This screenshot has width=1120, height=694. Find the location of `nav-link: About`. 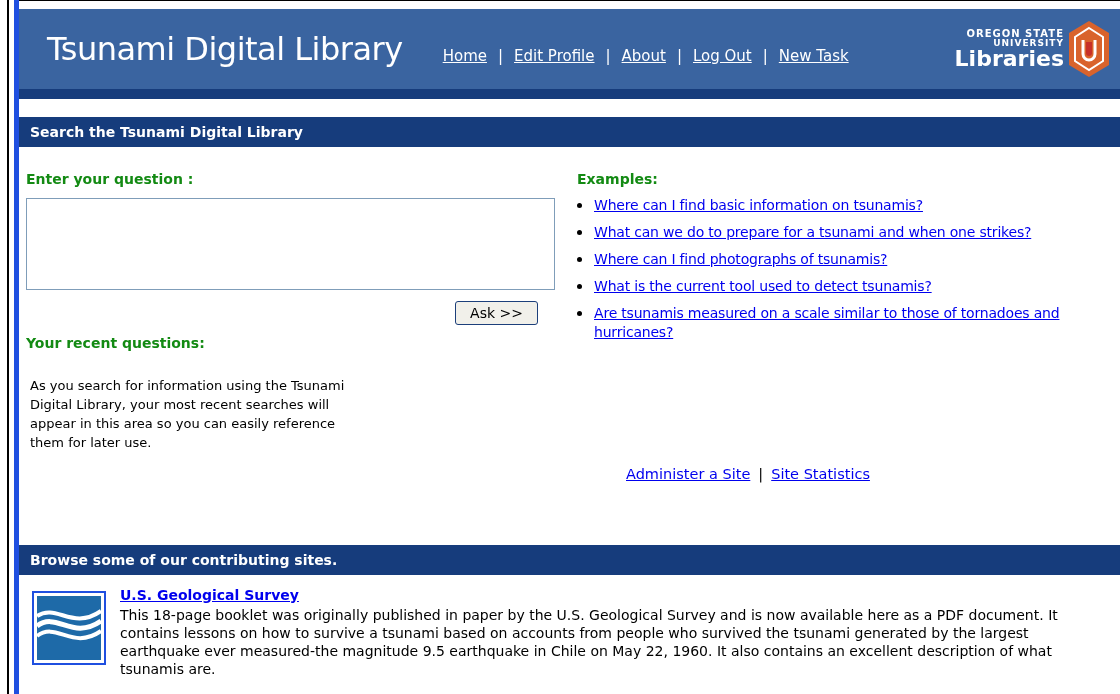

nav-link: About is located at coordinates (643, 56).